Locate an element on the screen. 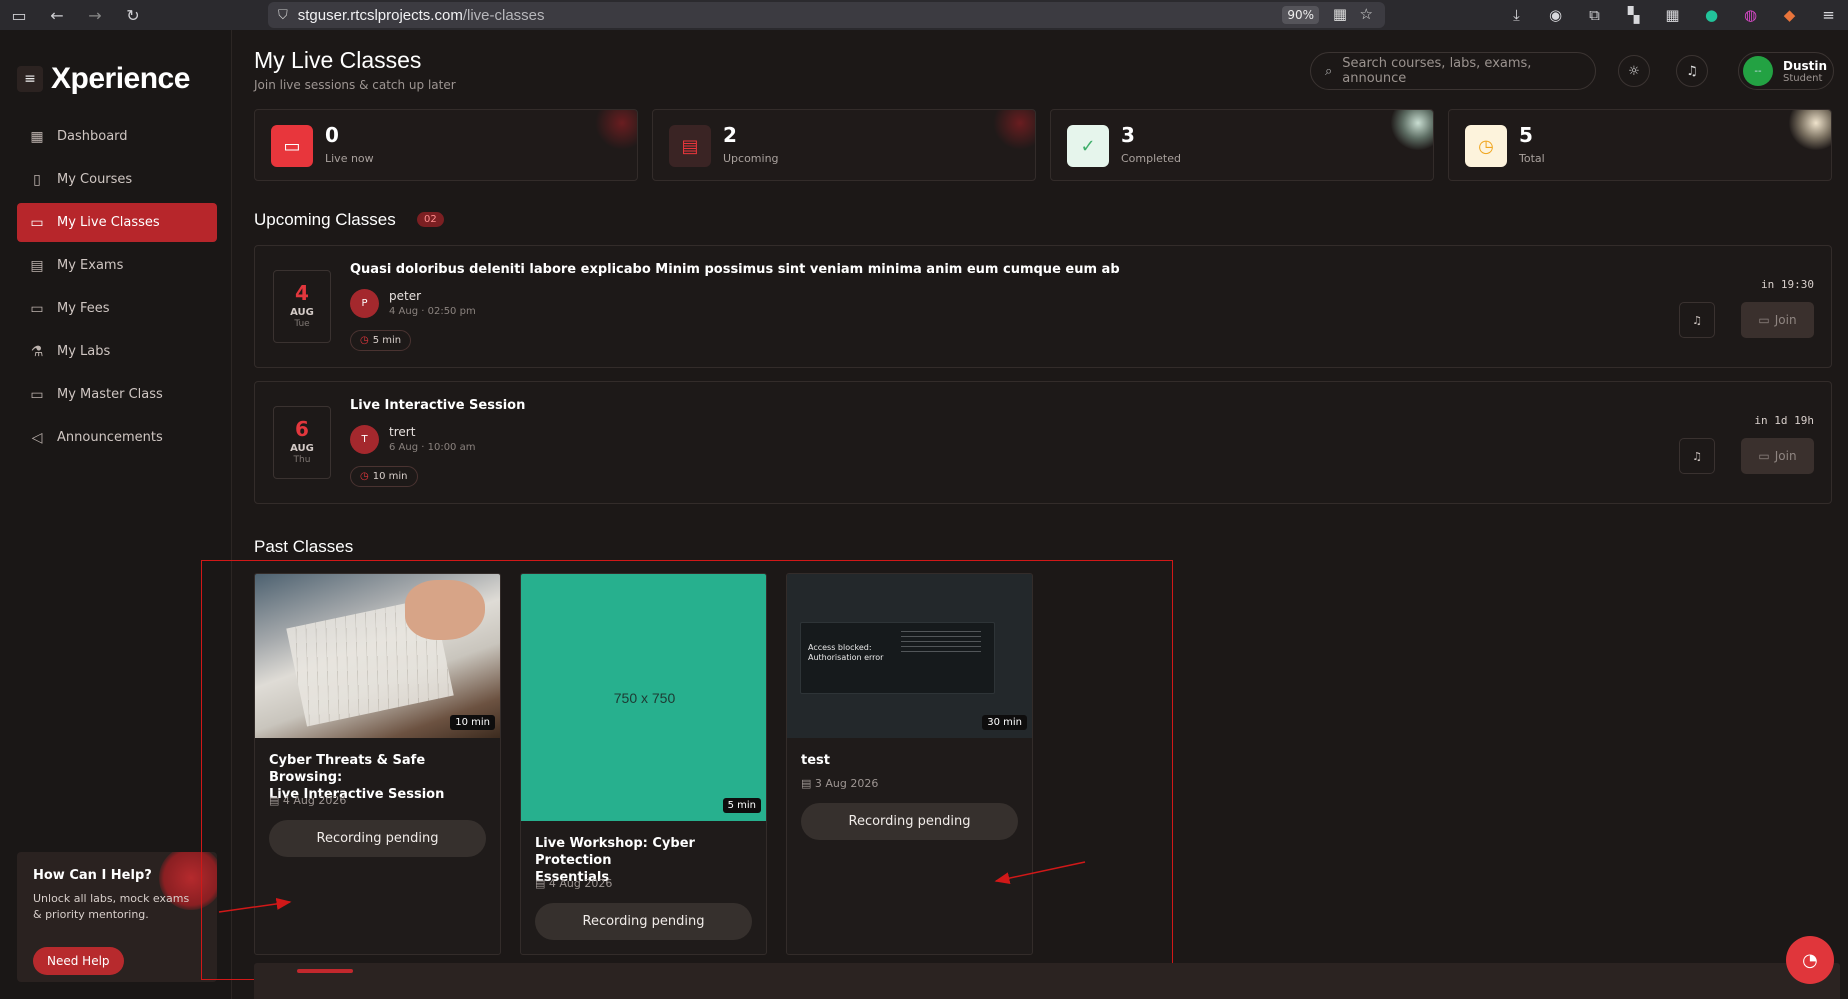 This screenshot has height=999, width=1848. scrollbar-thumb is located at coordinates (325, 971).